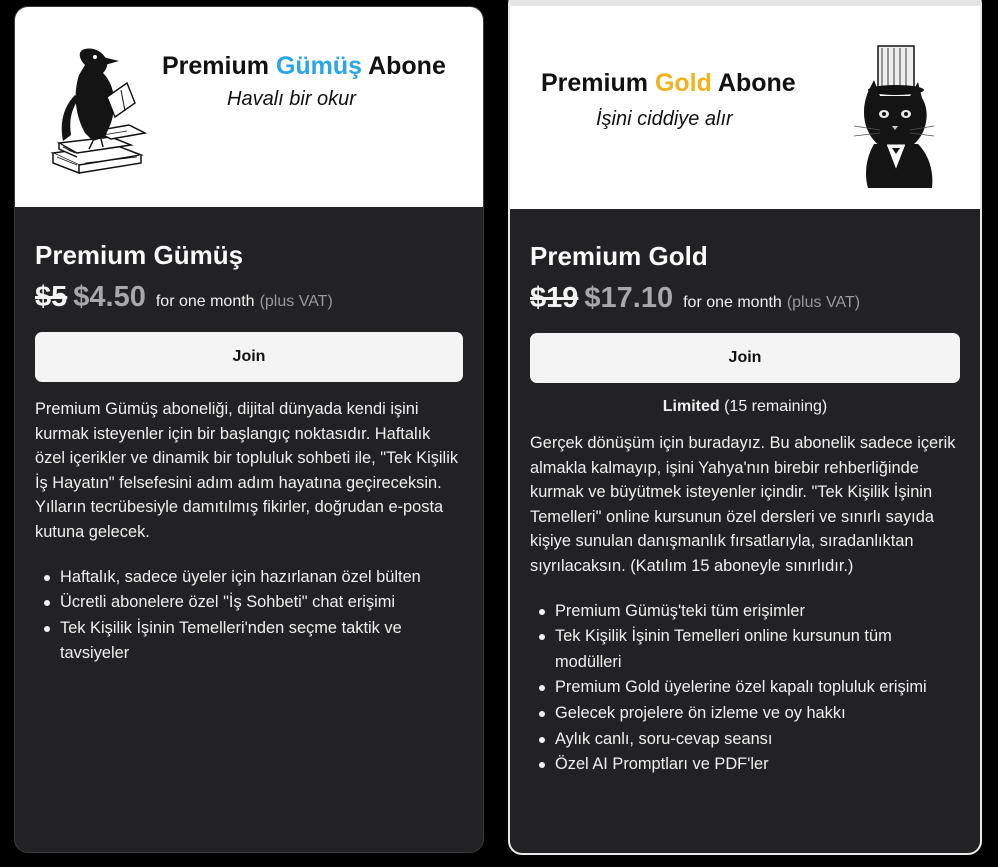 The height and width of the screenshot is (867, 998). I want to click on plan-hero-title: Premium Gümüş Abone, so click(304, 66).